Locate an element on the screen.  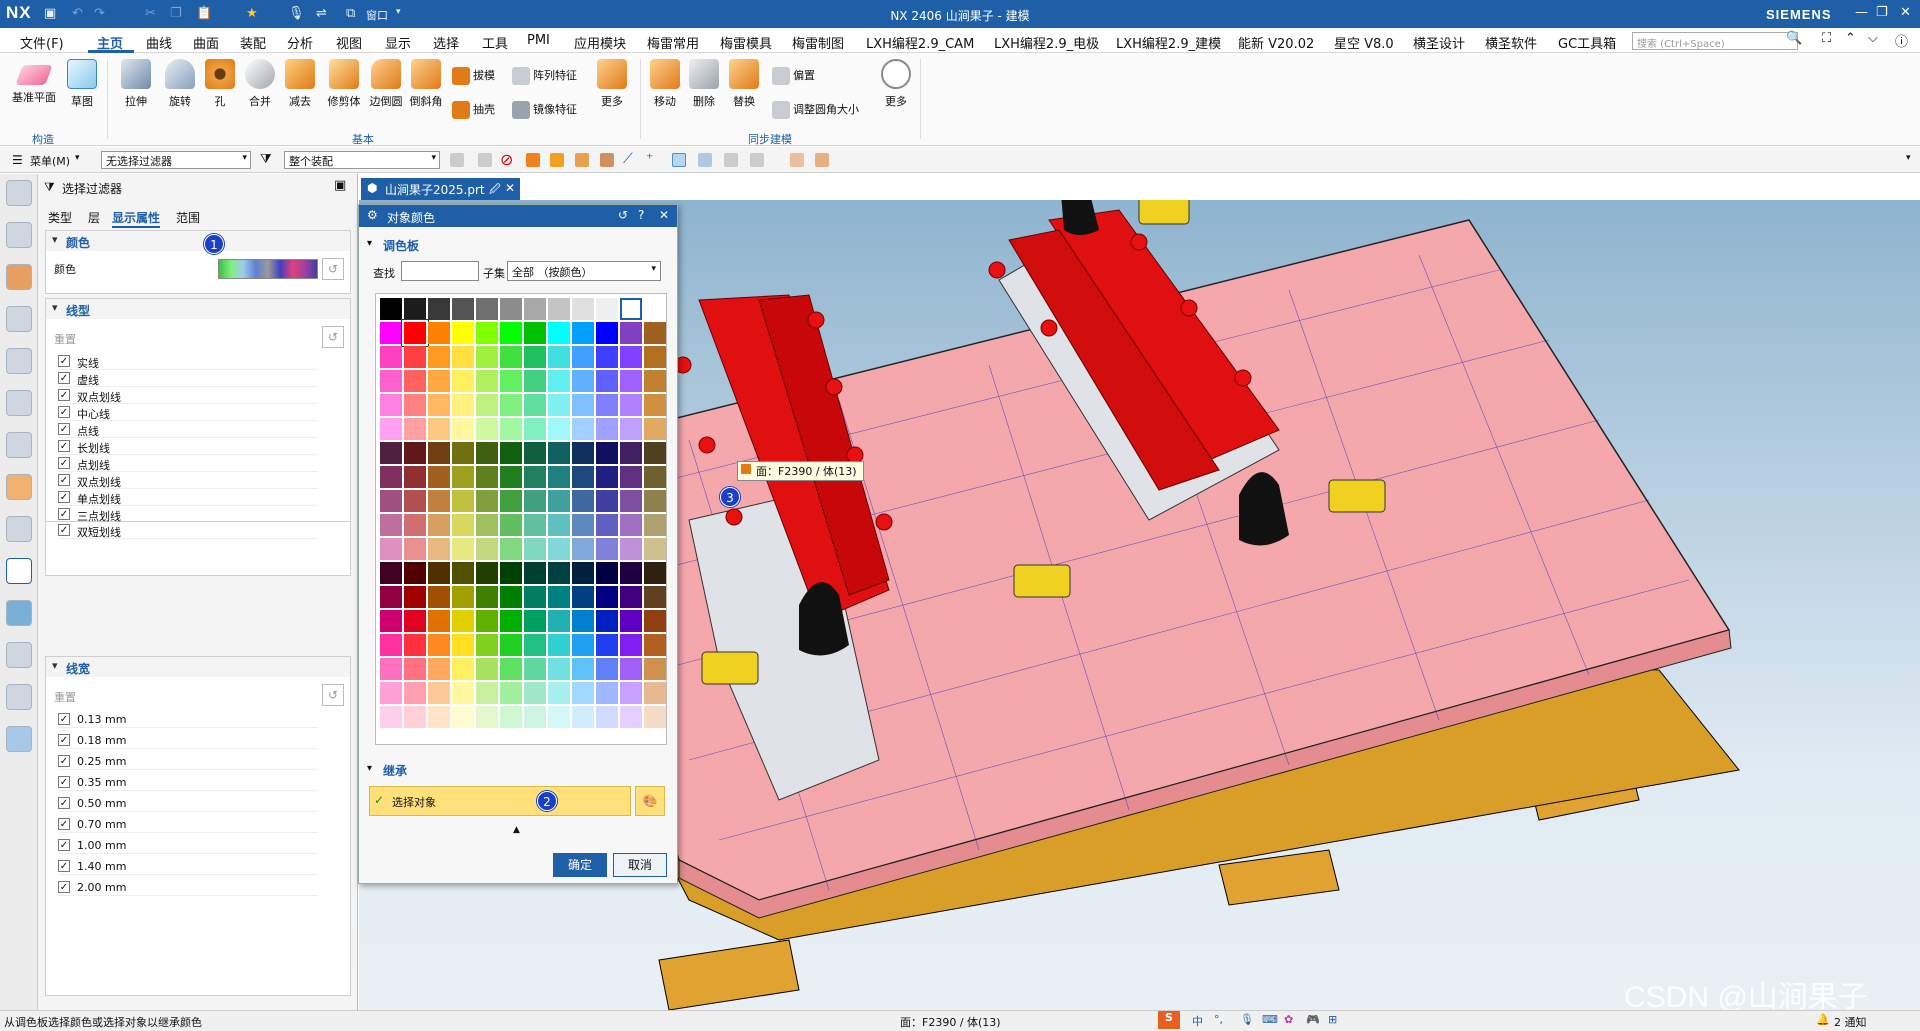
find-input is located at coordinates (440, 271).